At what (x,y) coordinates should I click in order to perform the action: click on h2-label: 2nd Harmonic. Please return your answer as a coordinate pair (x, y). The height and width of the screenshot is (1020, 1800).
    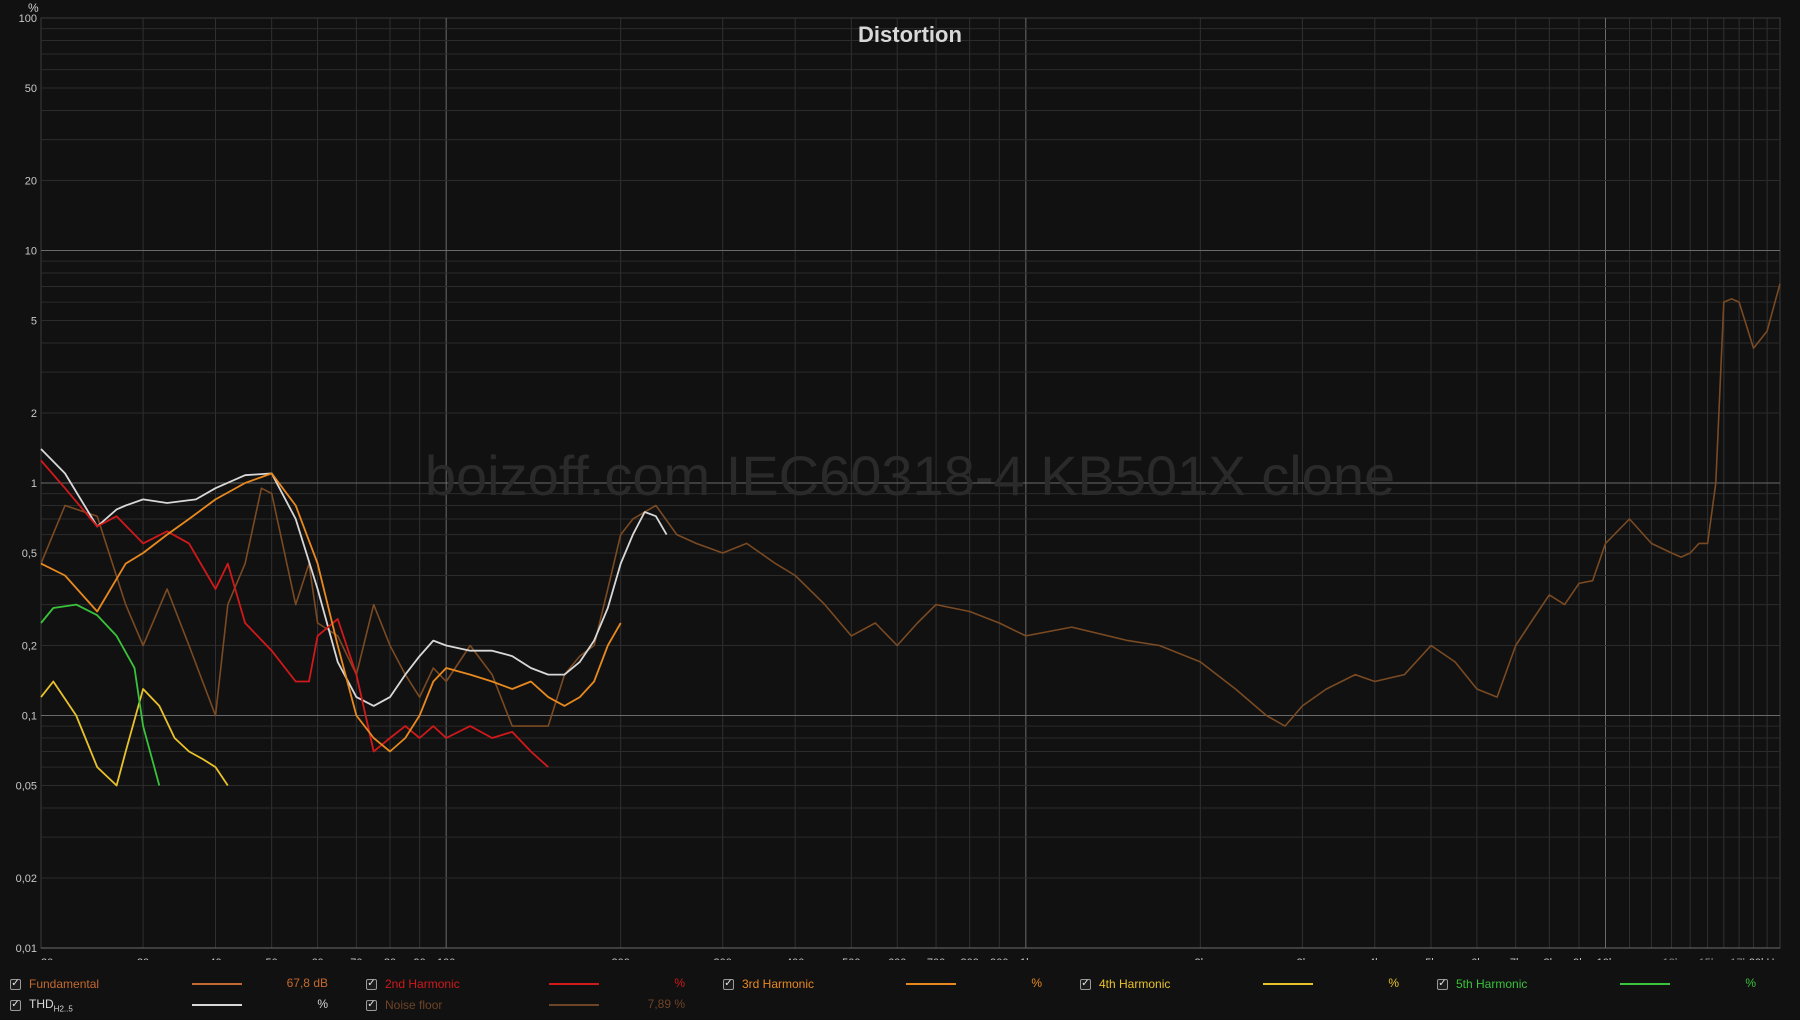
    Looking at the image, I should click on (422, 984).